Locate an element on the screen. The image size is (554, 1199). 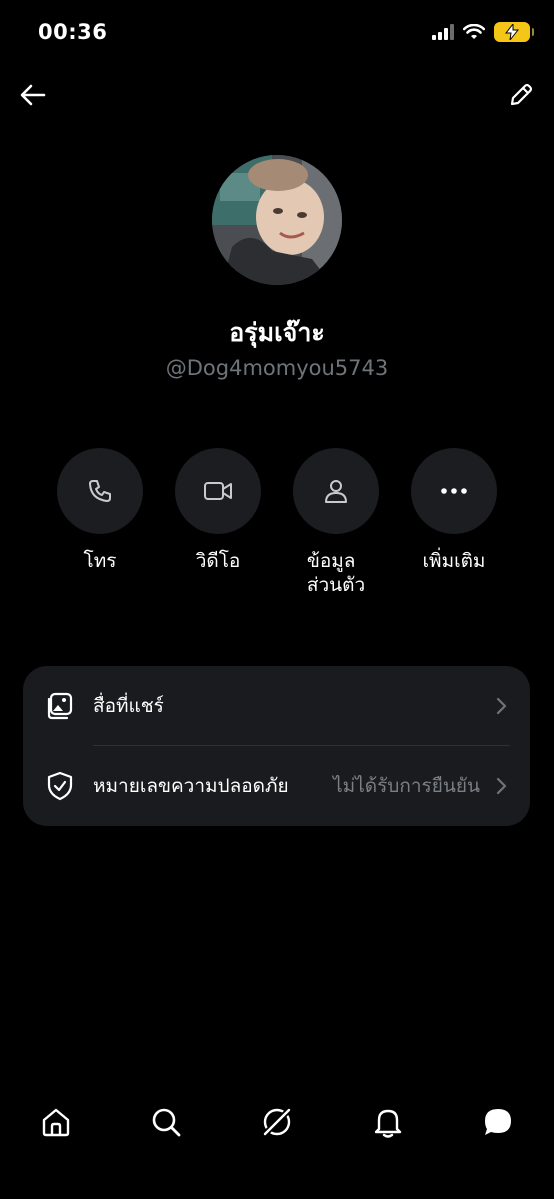
call-button is located at coordinates (100, 491).